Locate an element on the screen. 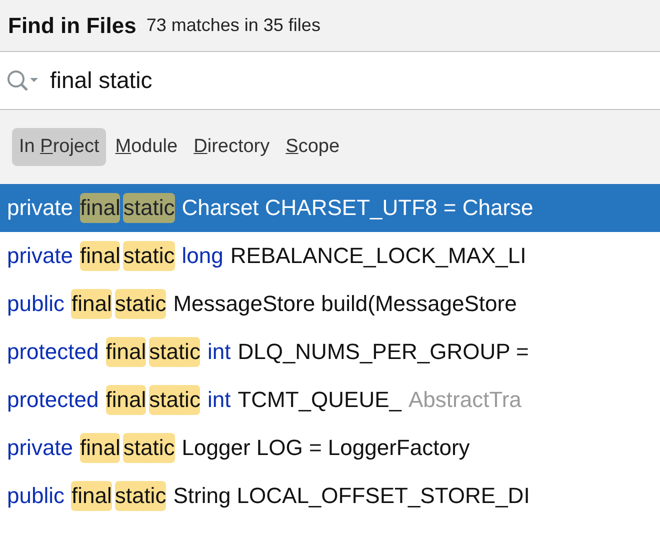 The width and height of the screenshot is (660, 544). result-row: public final static MessageStore build(MessageStore is located at coordinates (330, 304).